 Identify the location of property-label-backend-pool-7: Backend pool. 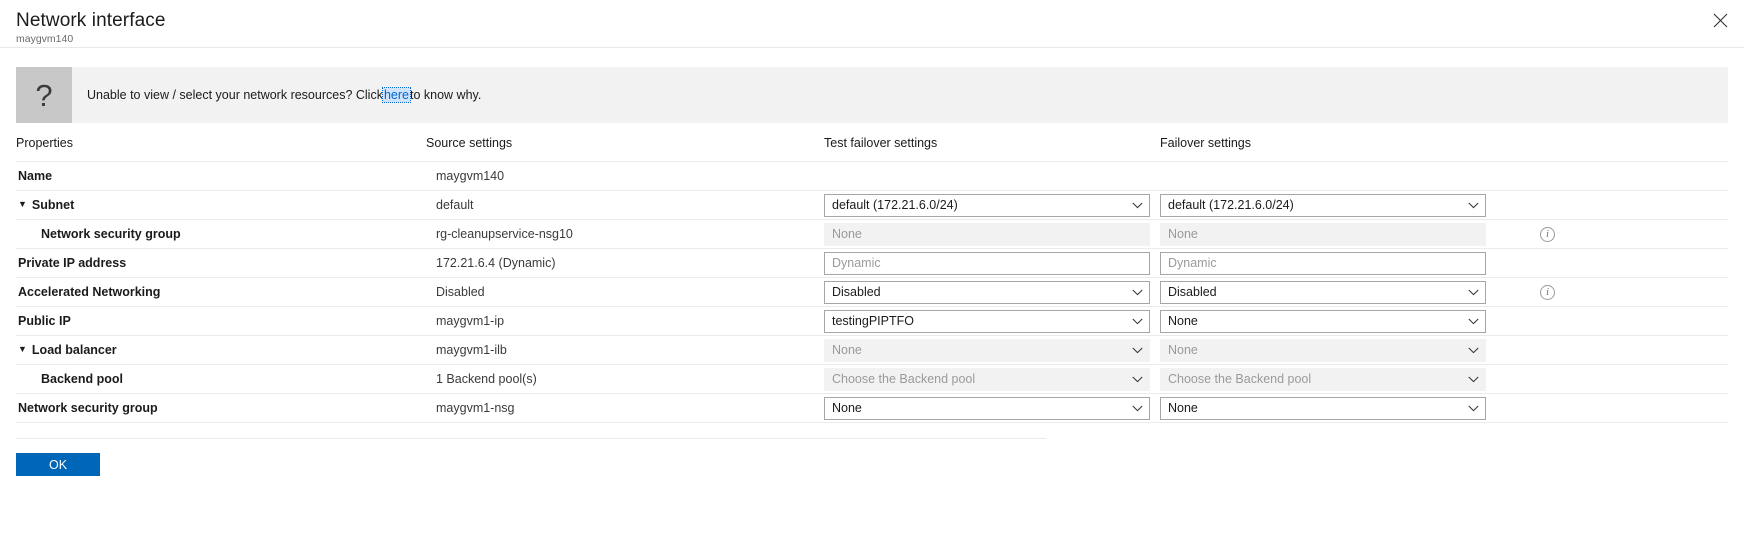
(221, 379).